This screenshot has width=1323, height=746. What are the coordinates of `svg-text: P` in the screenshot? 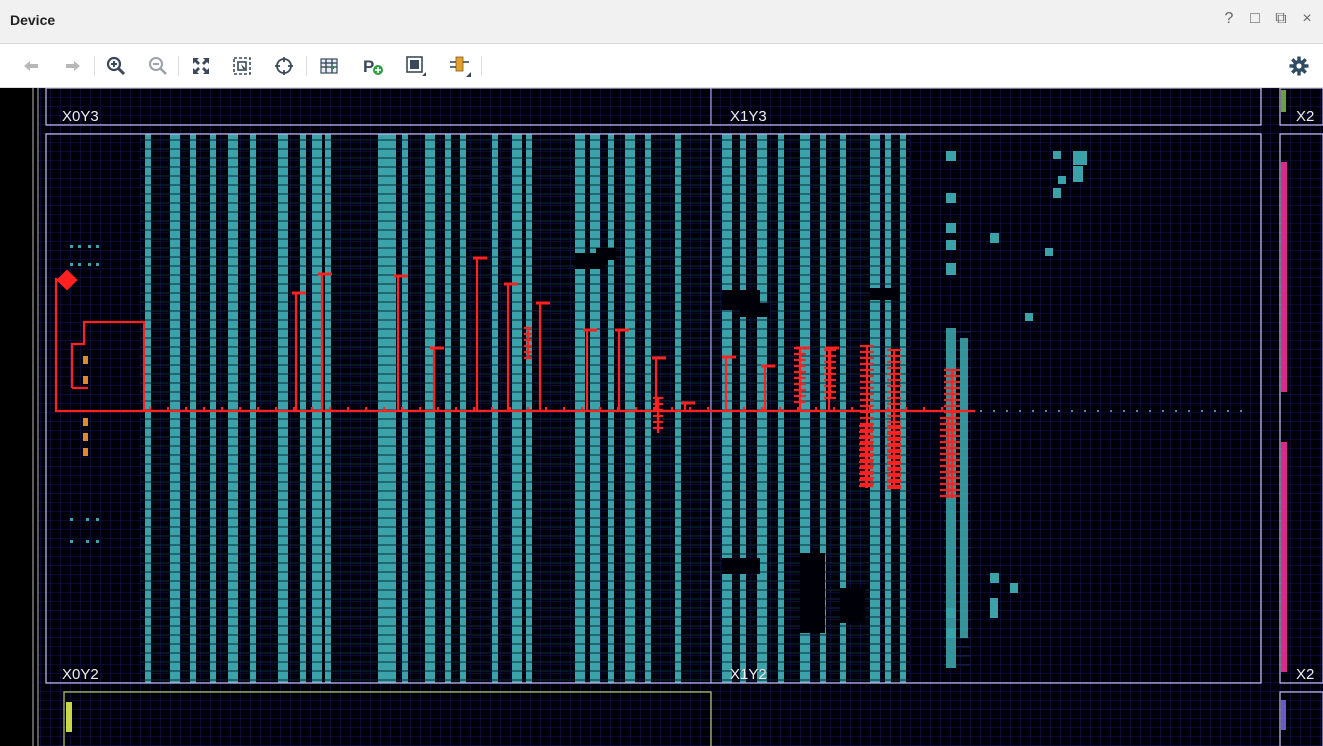 It's located at (368, 66).